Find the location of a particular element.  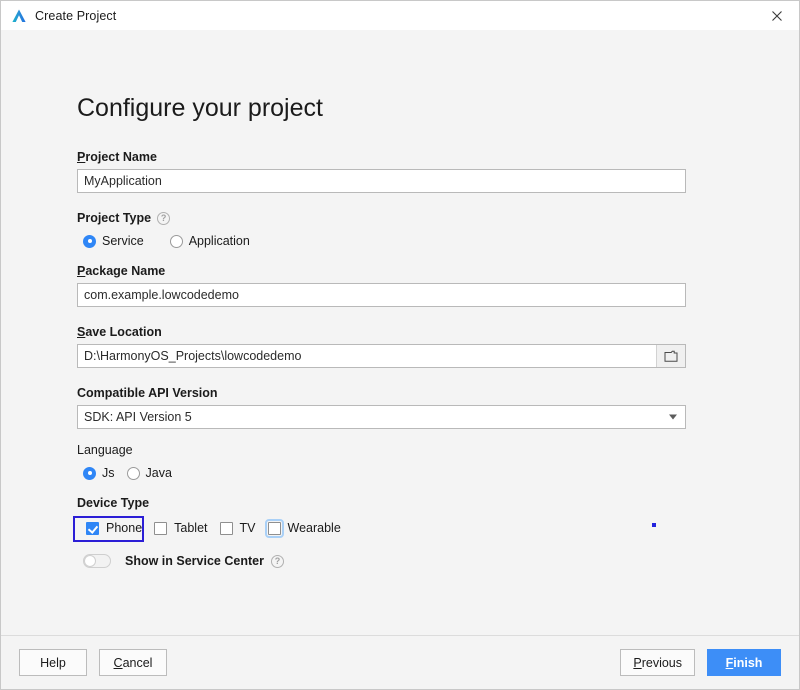

device-type-checkbox-group: Phone Tablet TV Wearable is located at coordinates (380, 528).